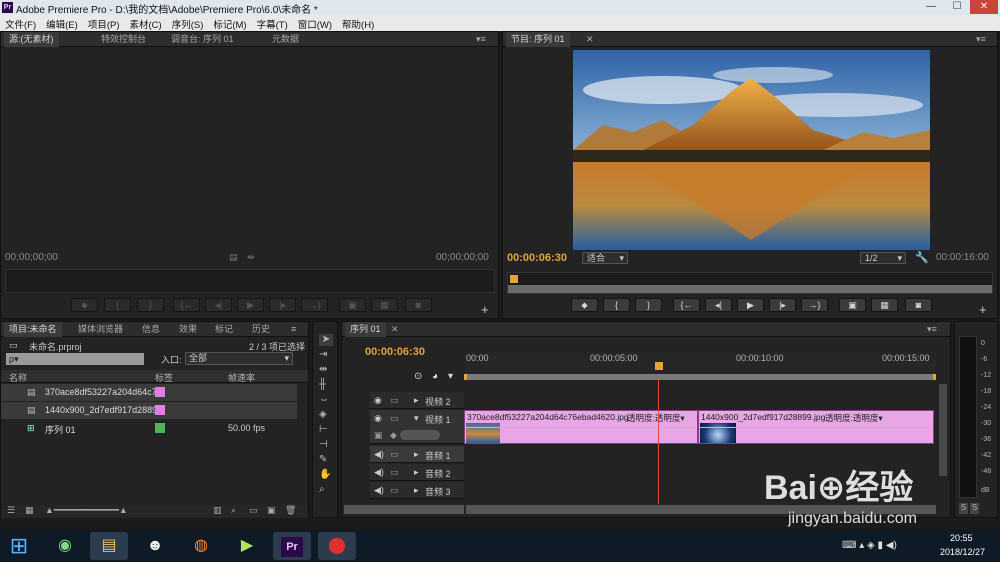 The height and width of the screenshot is (562, 1000). What do you see at coordinates (164, 377) in the screenshot?
I see `col-label: 标签` at bounding box center [164, 377].